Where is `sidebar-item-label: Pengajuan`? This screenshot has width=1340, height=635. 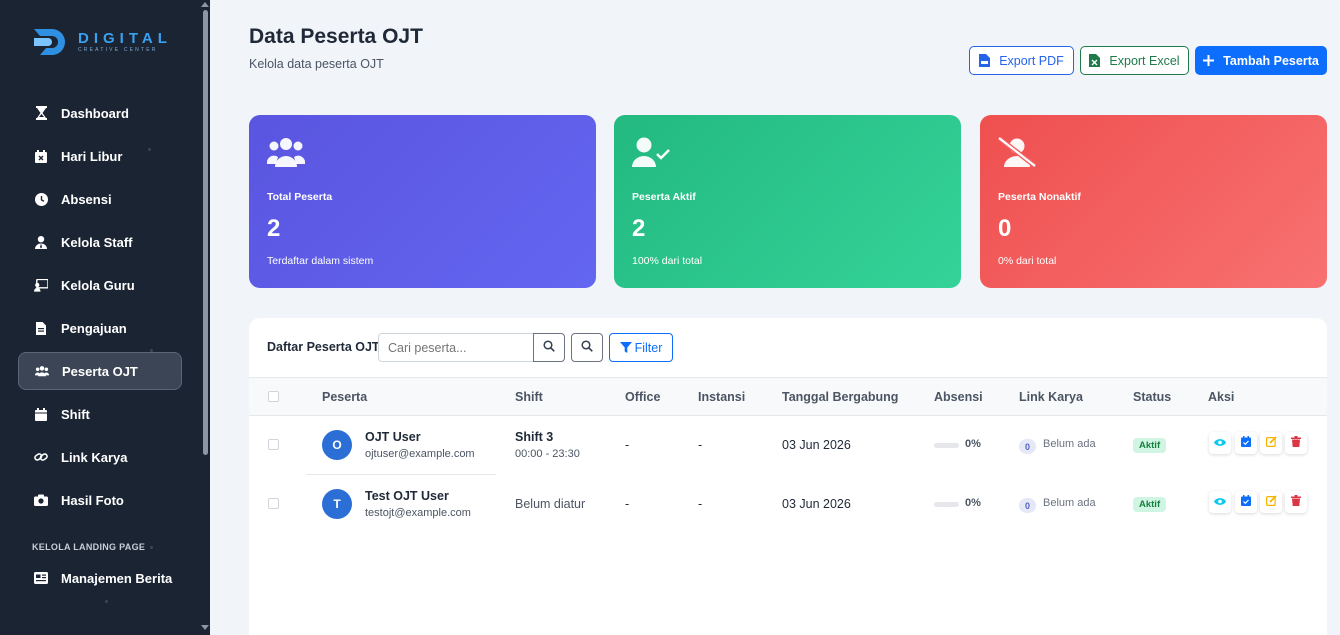
sidebar-item-label: Pengajuan is located at coordinates (94, 328).